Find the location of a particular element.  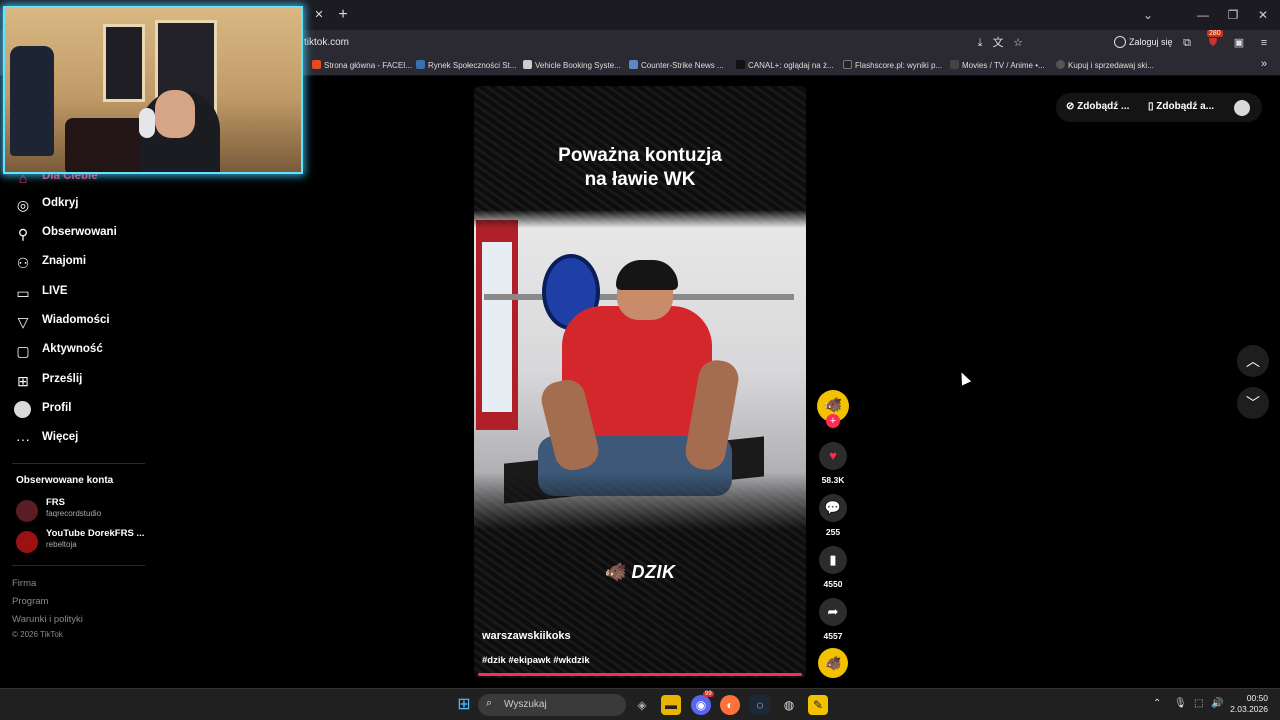

followed-account: YouTube DorekFRS ... rebeltoja is located at coordinates (91, 540).